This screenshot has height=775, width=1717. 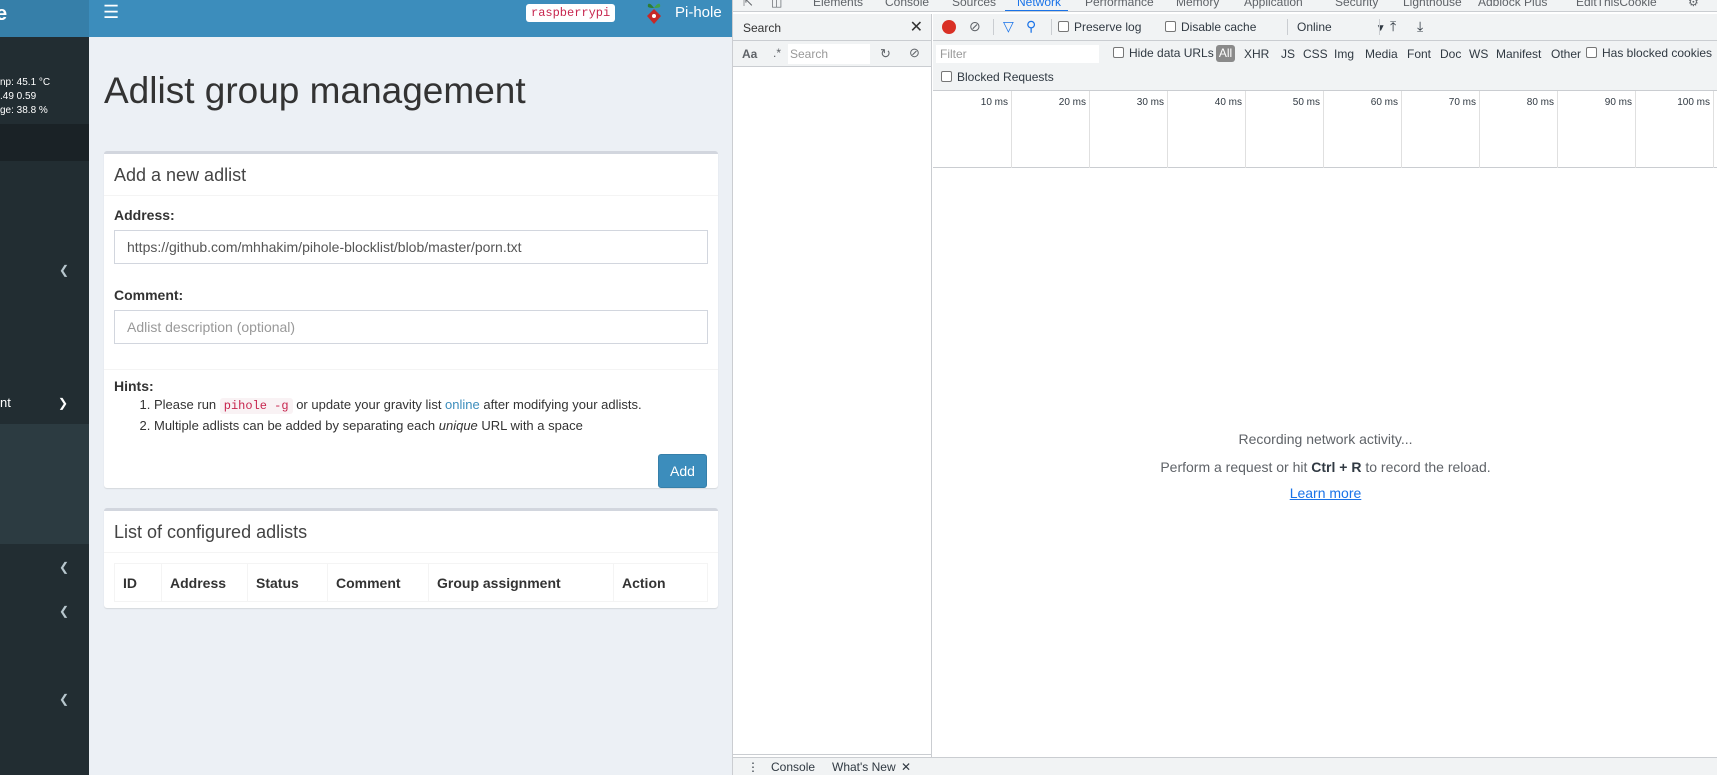 I want to click on menu-toggle-icon: ☰, so click(x=111, y=12).